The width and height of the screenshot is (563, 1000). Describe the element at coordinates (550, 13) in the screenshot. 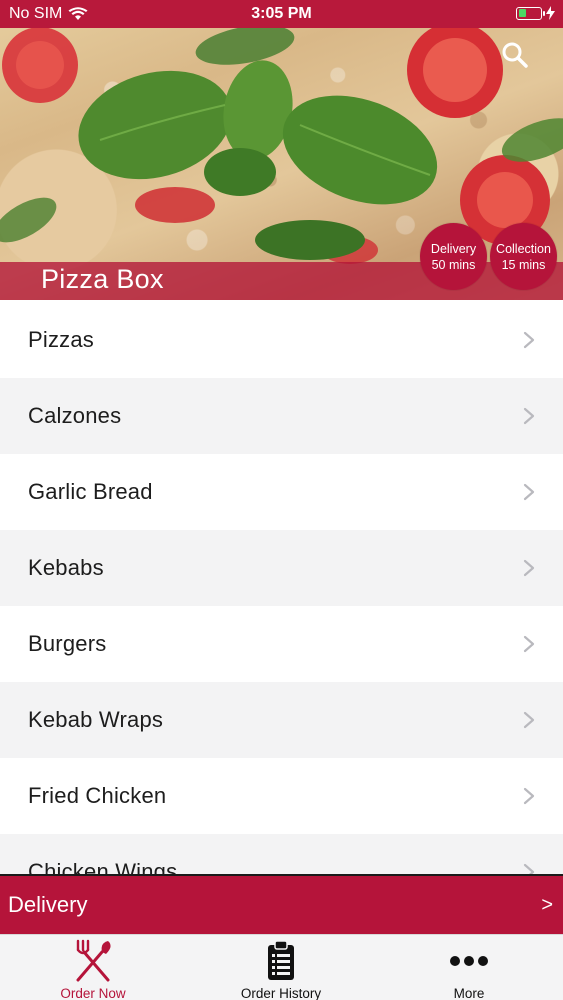

I see `charging-bolt-icon` at that location.